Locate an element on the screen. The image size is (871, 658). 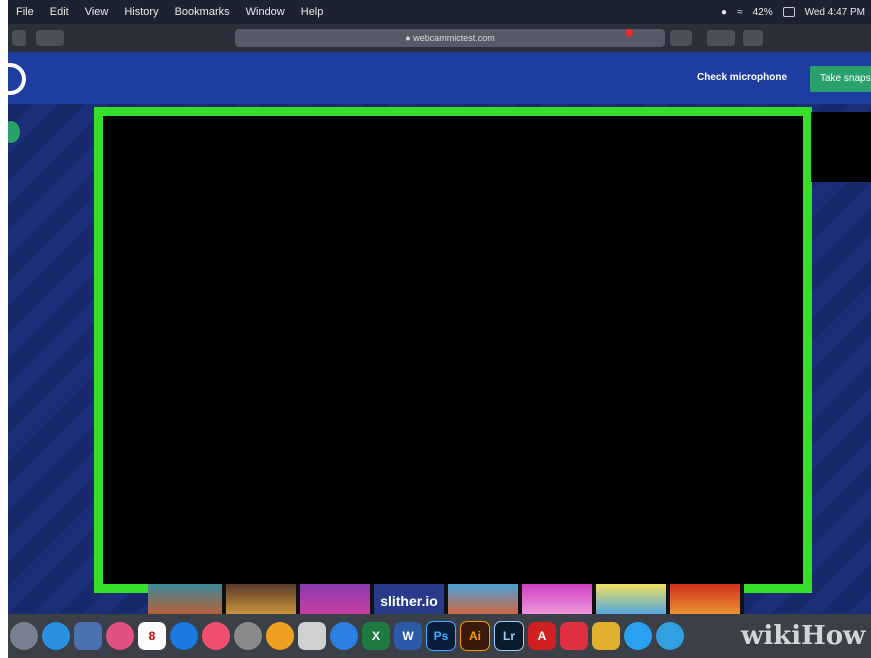
share-icon is located at coordinates (721, 38).